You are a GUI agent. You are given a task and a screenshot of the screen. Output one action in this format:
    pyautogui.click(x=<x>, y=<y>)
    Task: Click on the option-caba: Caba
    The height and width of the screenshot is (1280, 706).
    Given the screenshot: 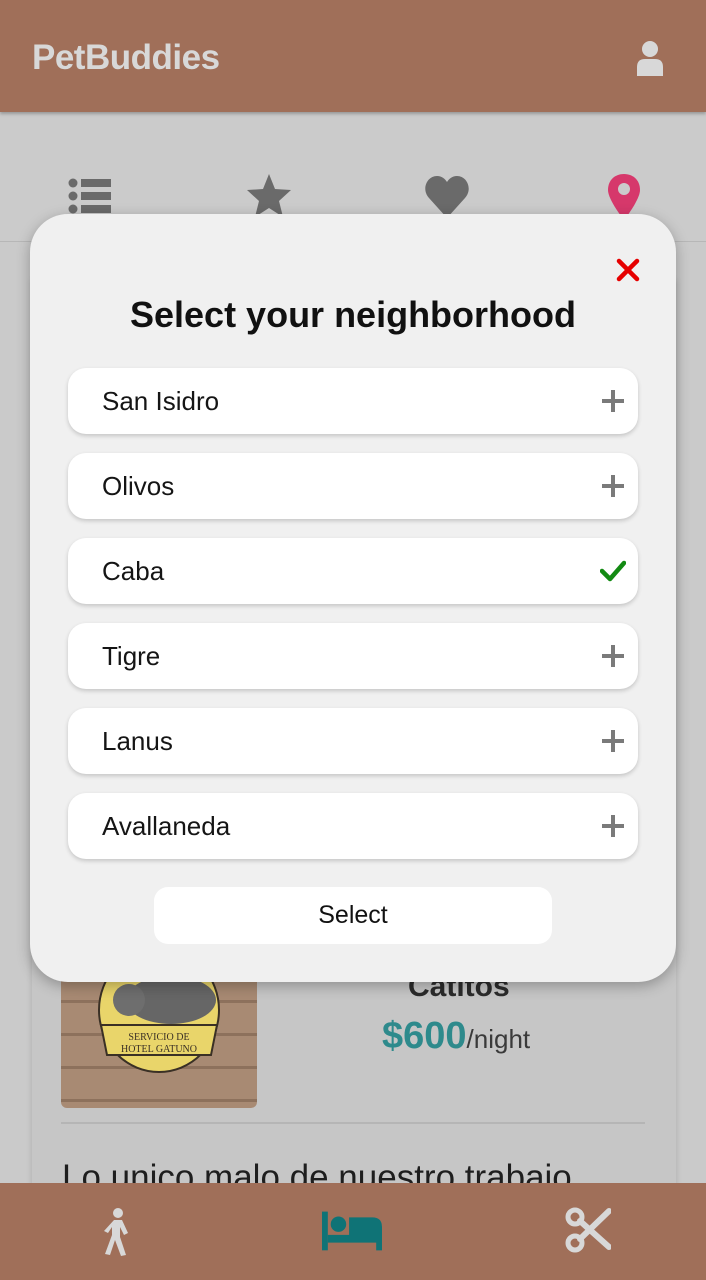 What is the action you would take?
    pyautogui.click(x=353, y=571)
    